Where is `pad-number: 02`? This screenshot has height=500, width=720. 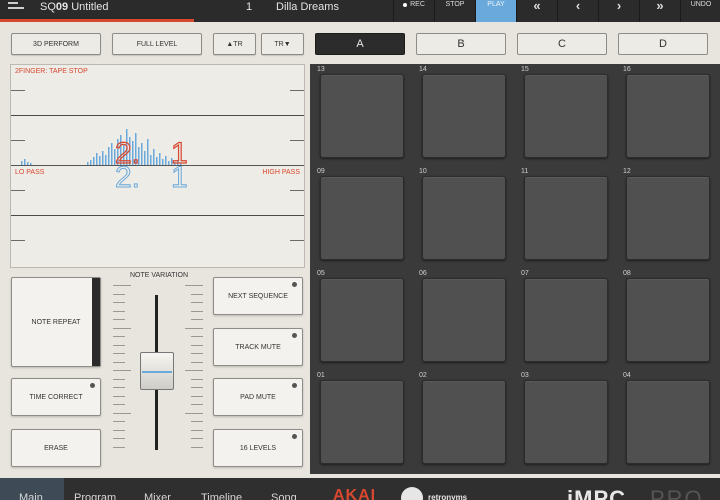 pad-number: 02 is located at coordinates (423, 375).